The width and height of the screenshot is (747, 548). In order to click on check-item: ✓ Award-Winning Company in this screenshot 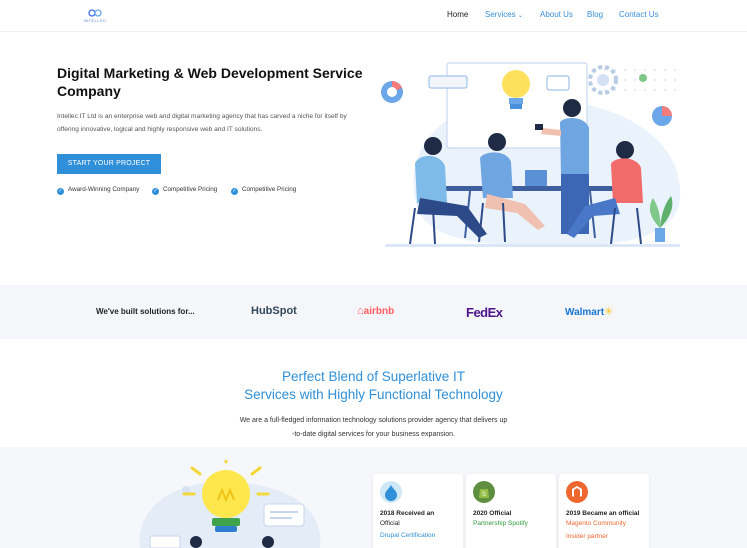, I will do `click(98, 190)`.